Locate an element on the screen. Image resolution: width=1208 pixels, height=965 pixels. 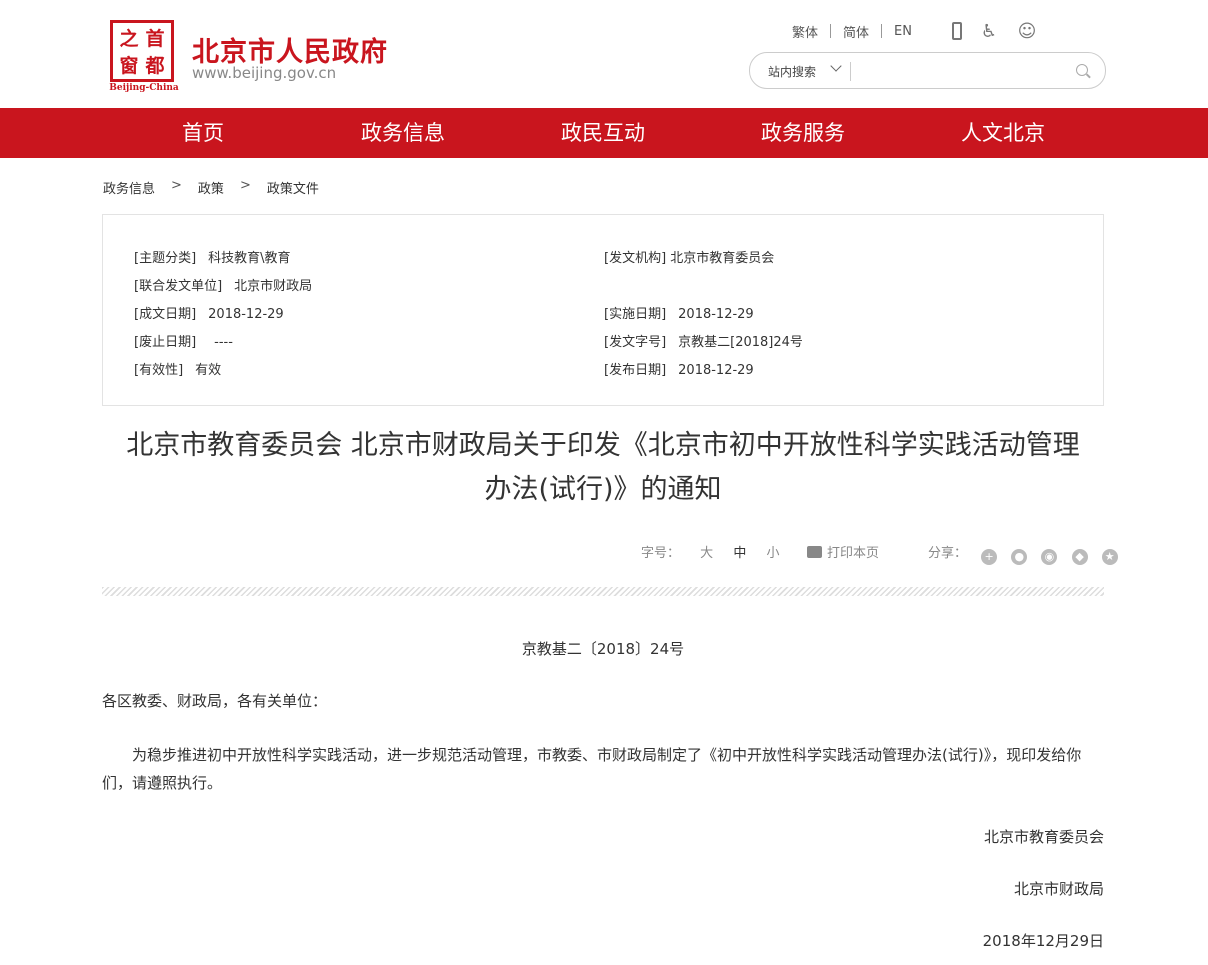
font-size-label: 字号： is located at coordinates (661, 553).